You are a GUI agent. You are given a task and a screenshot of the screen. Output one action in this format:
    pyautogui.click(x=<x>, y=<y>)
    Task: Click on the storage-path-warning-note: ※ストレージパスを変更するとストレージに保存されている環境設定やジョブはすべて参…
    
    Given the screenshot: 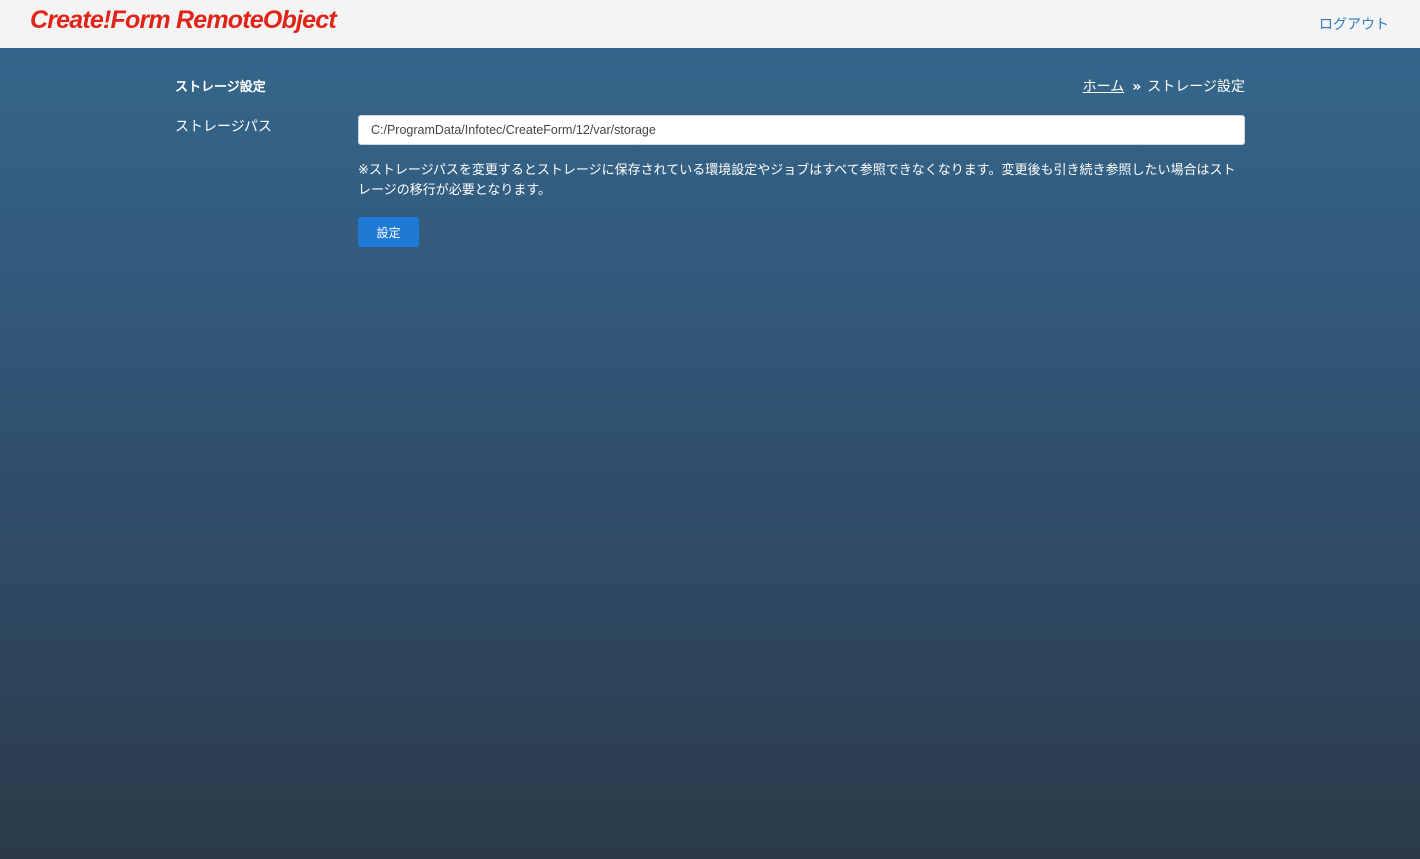 What is the action you would take?
    pyautogui.click(x=797, y=180)
    